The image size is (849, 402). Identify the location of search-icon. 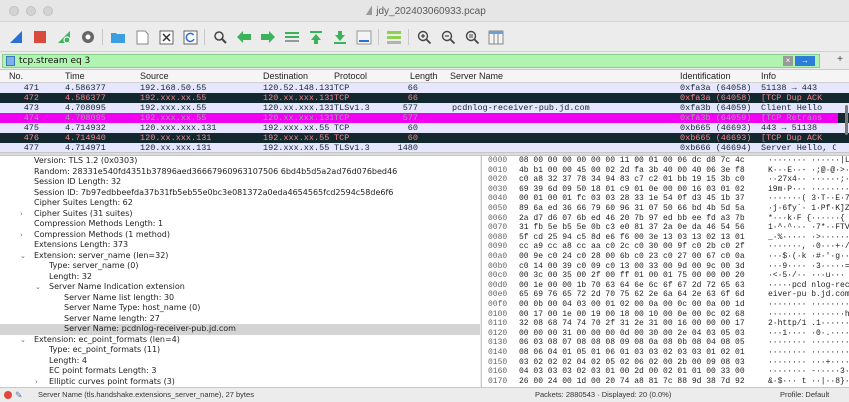
(220, 37).